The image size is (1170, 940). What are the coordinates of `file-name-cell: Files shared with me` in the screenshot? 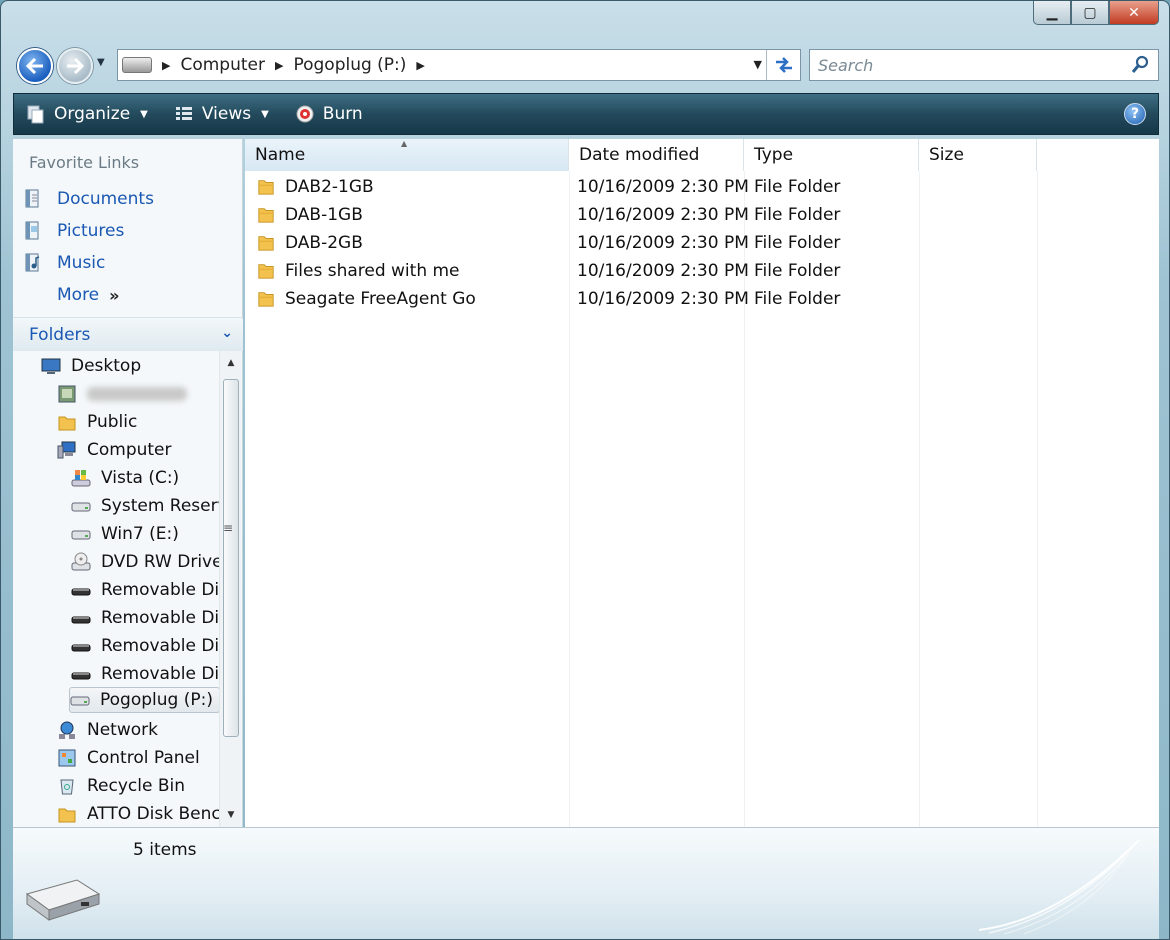 It's located at (358, 271).